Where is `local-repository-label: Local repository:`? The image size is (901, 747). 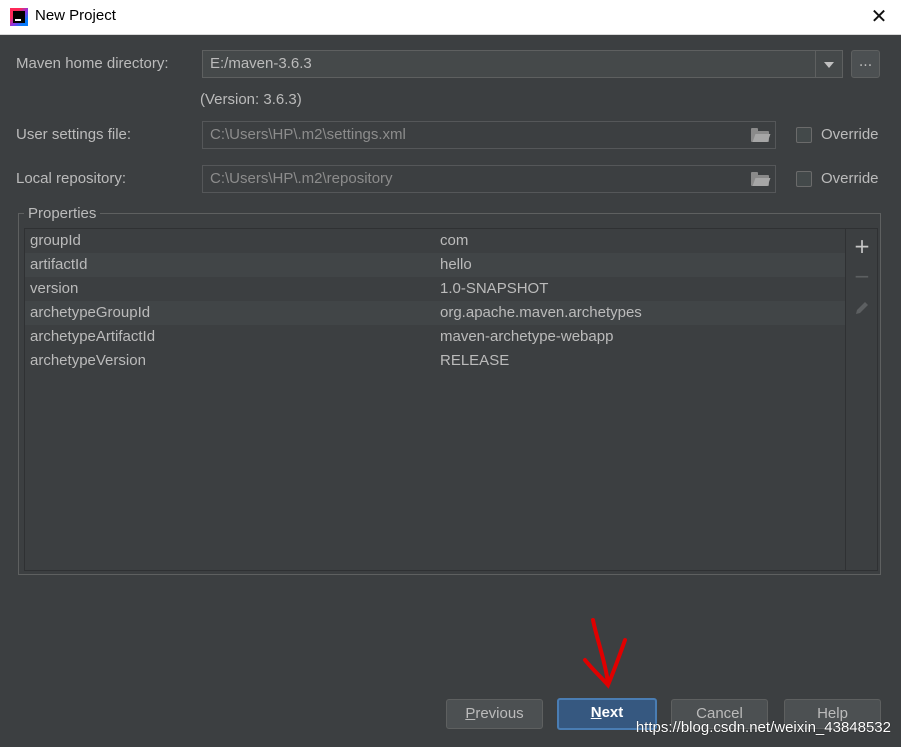
local-repository-label: Local repository: is located at coordinates (71, 178).